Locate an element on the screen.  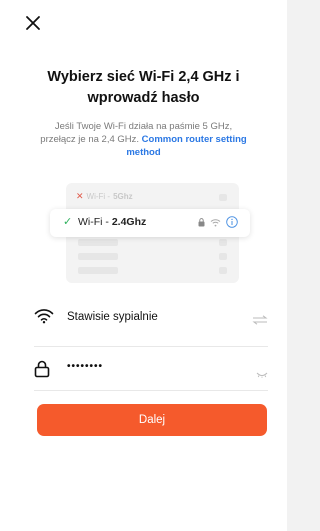
wifi-24ghz-card: ✓ Wi-Fi - 2.4Ghz is located at coordinates (150, 223).